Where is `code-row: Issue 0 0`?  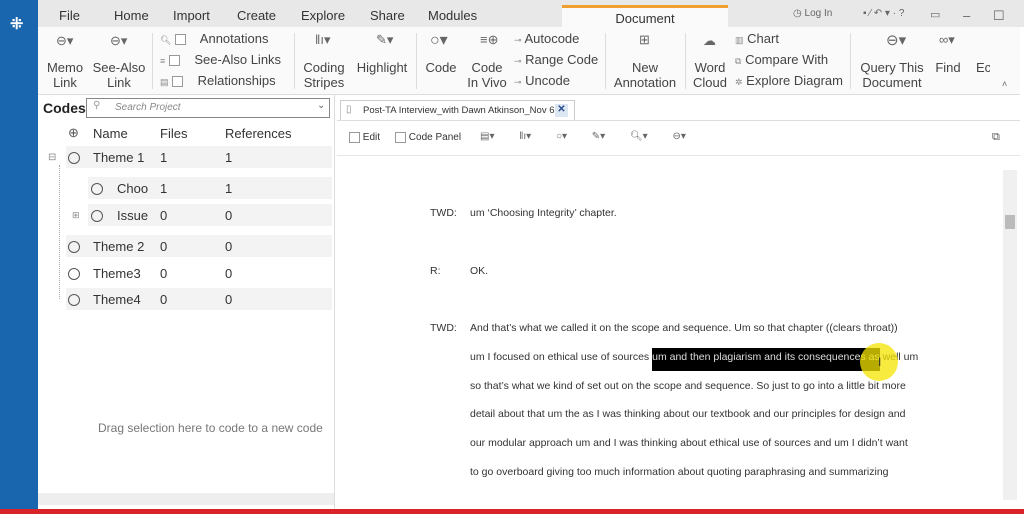
code-row: Issue 0 0 is located at coordinates (210, 215).